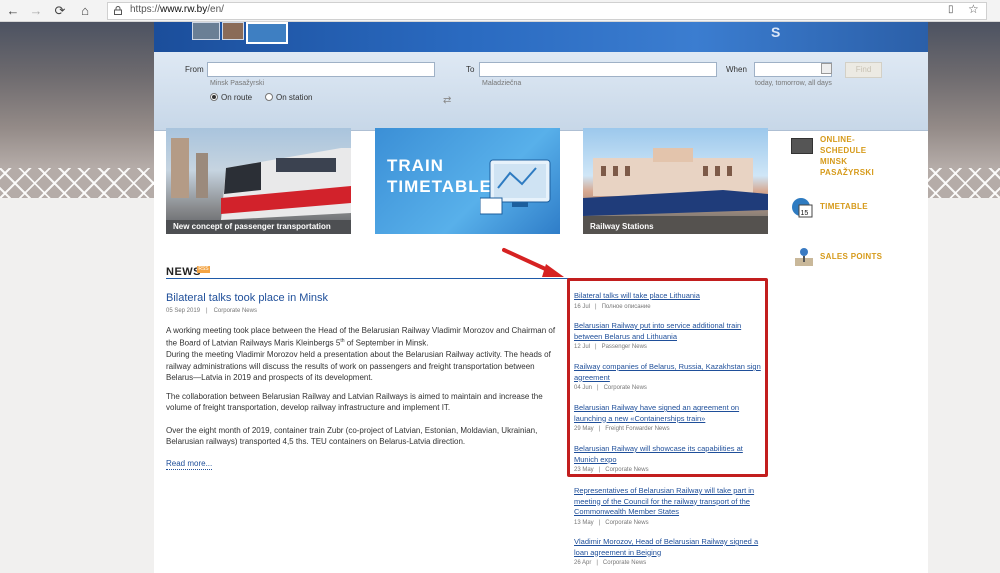  I want to click on main-article-meta: 05 Sep 2019 | Corporate News, so click(211, 311).